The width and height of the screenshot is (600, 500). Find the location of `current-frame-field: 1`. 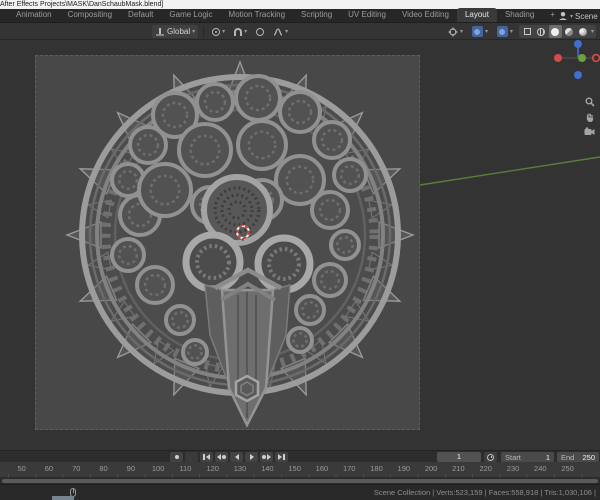

current-frame-field: 1 is located at coordinates (459, 457).